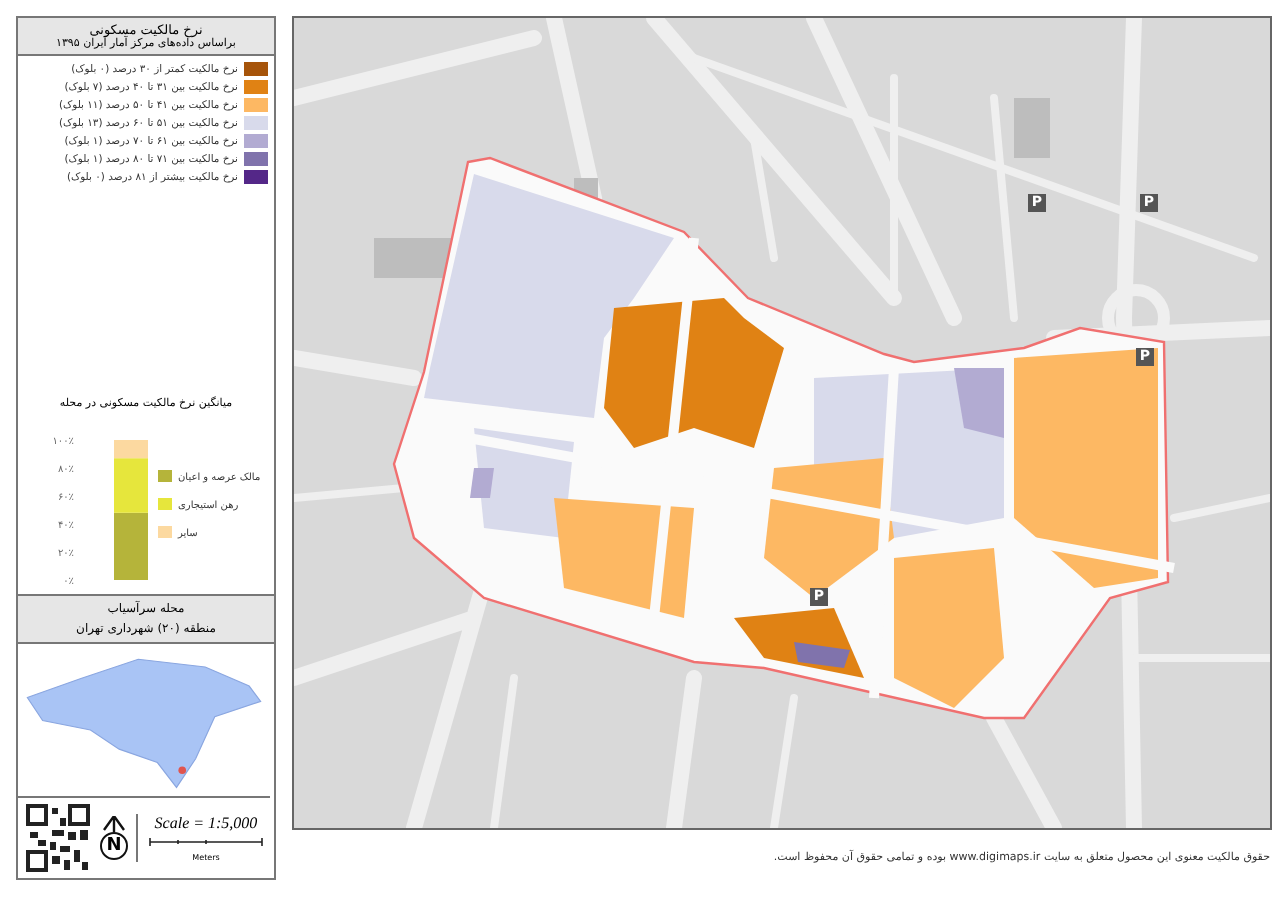  What do you see at coordinates (114, 846) in the screenshot?
I see `north-label: N` at bounding box center [114, 846].